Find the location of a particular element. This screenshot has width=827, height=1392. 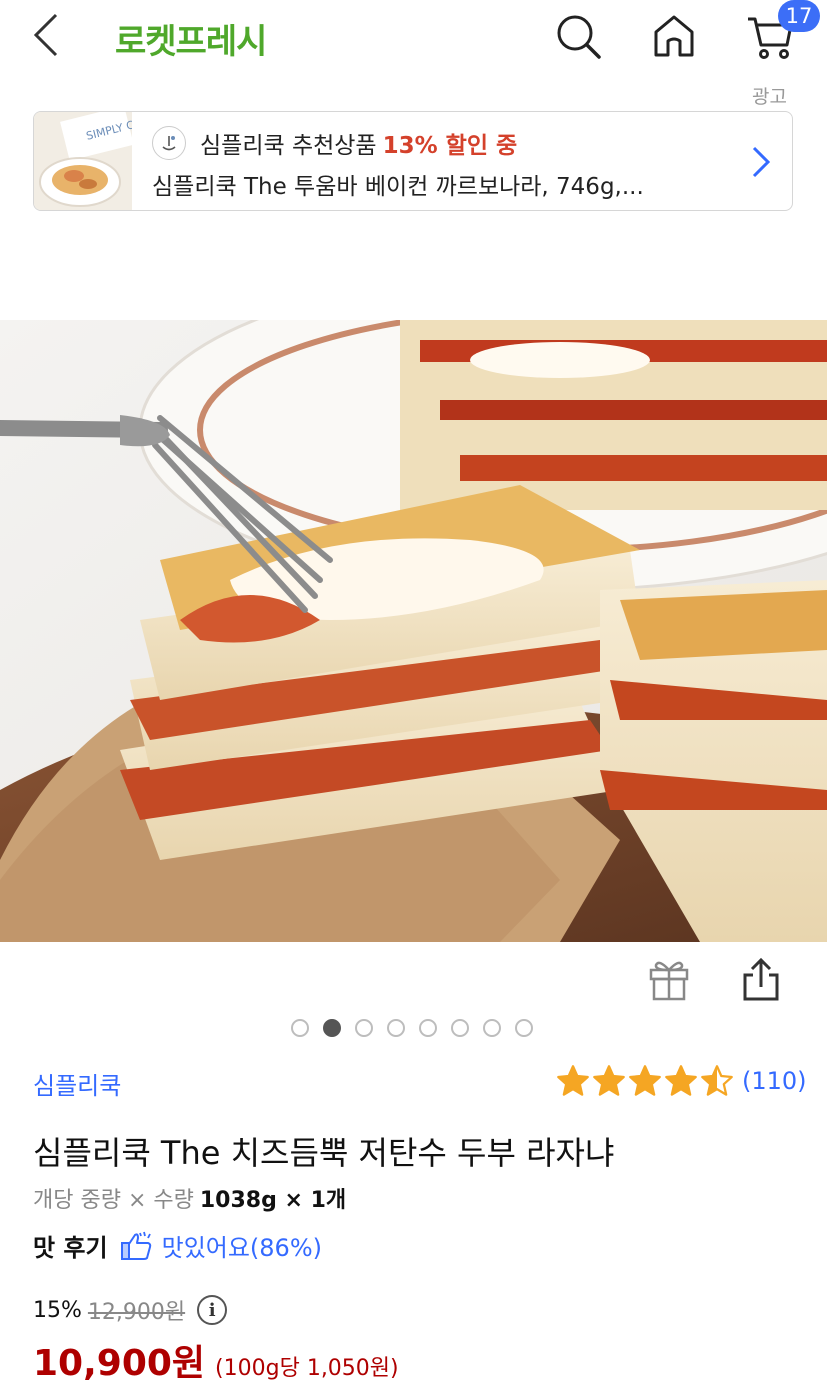

review-count: (110) is located at coordinates (774, 1081).